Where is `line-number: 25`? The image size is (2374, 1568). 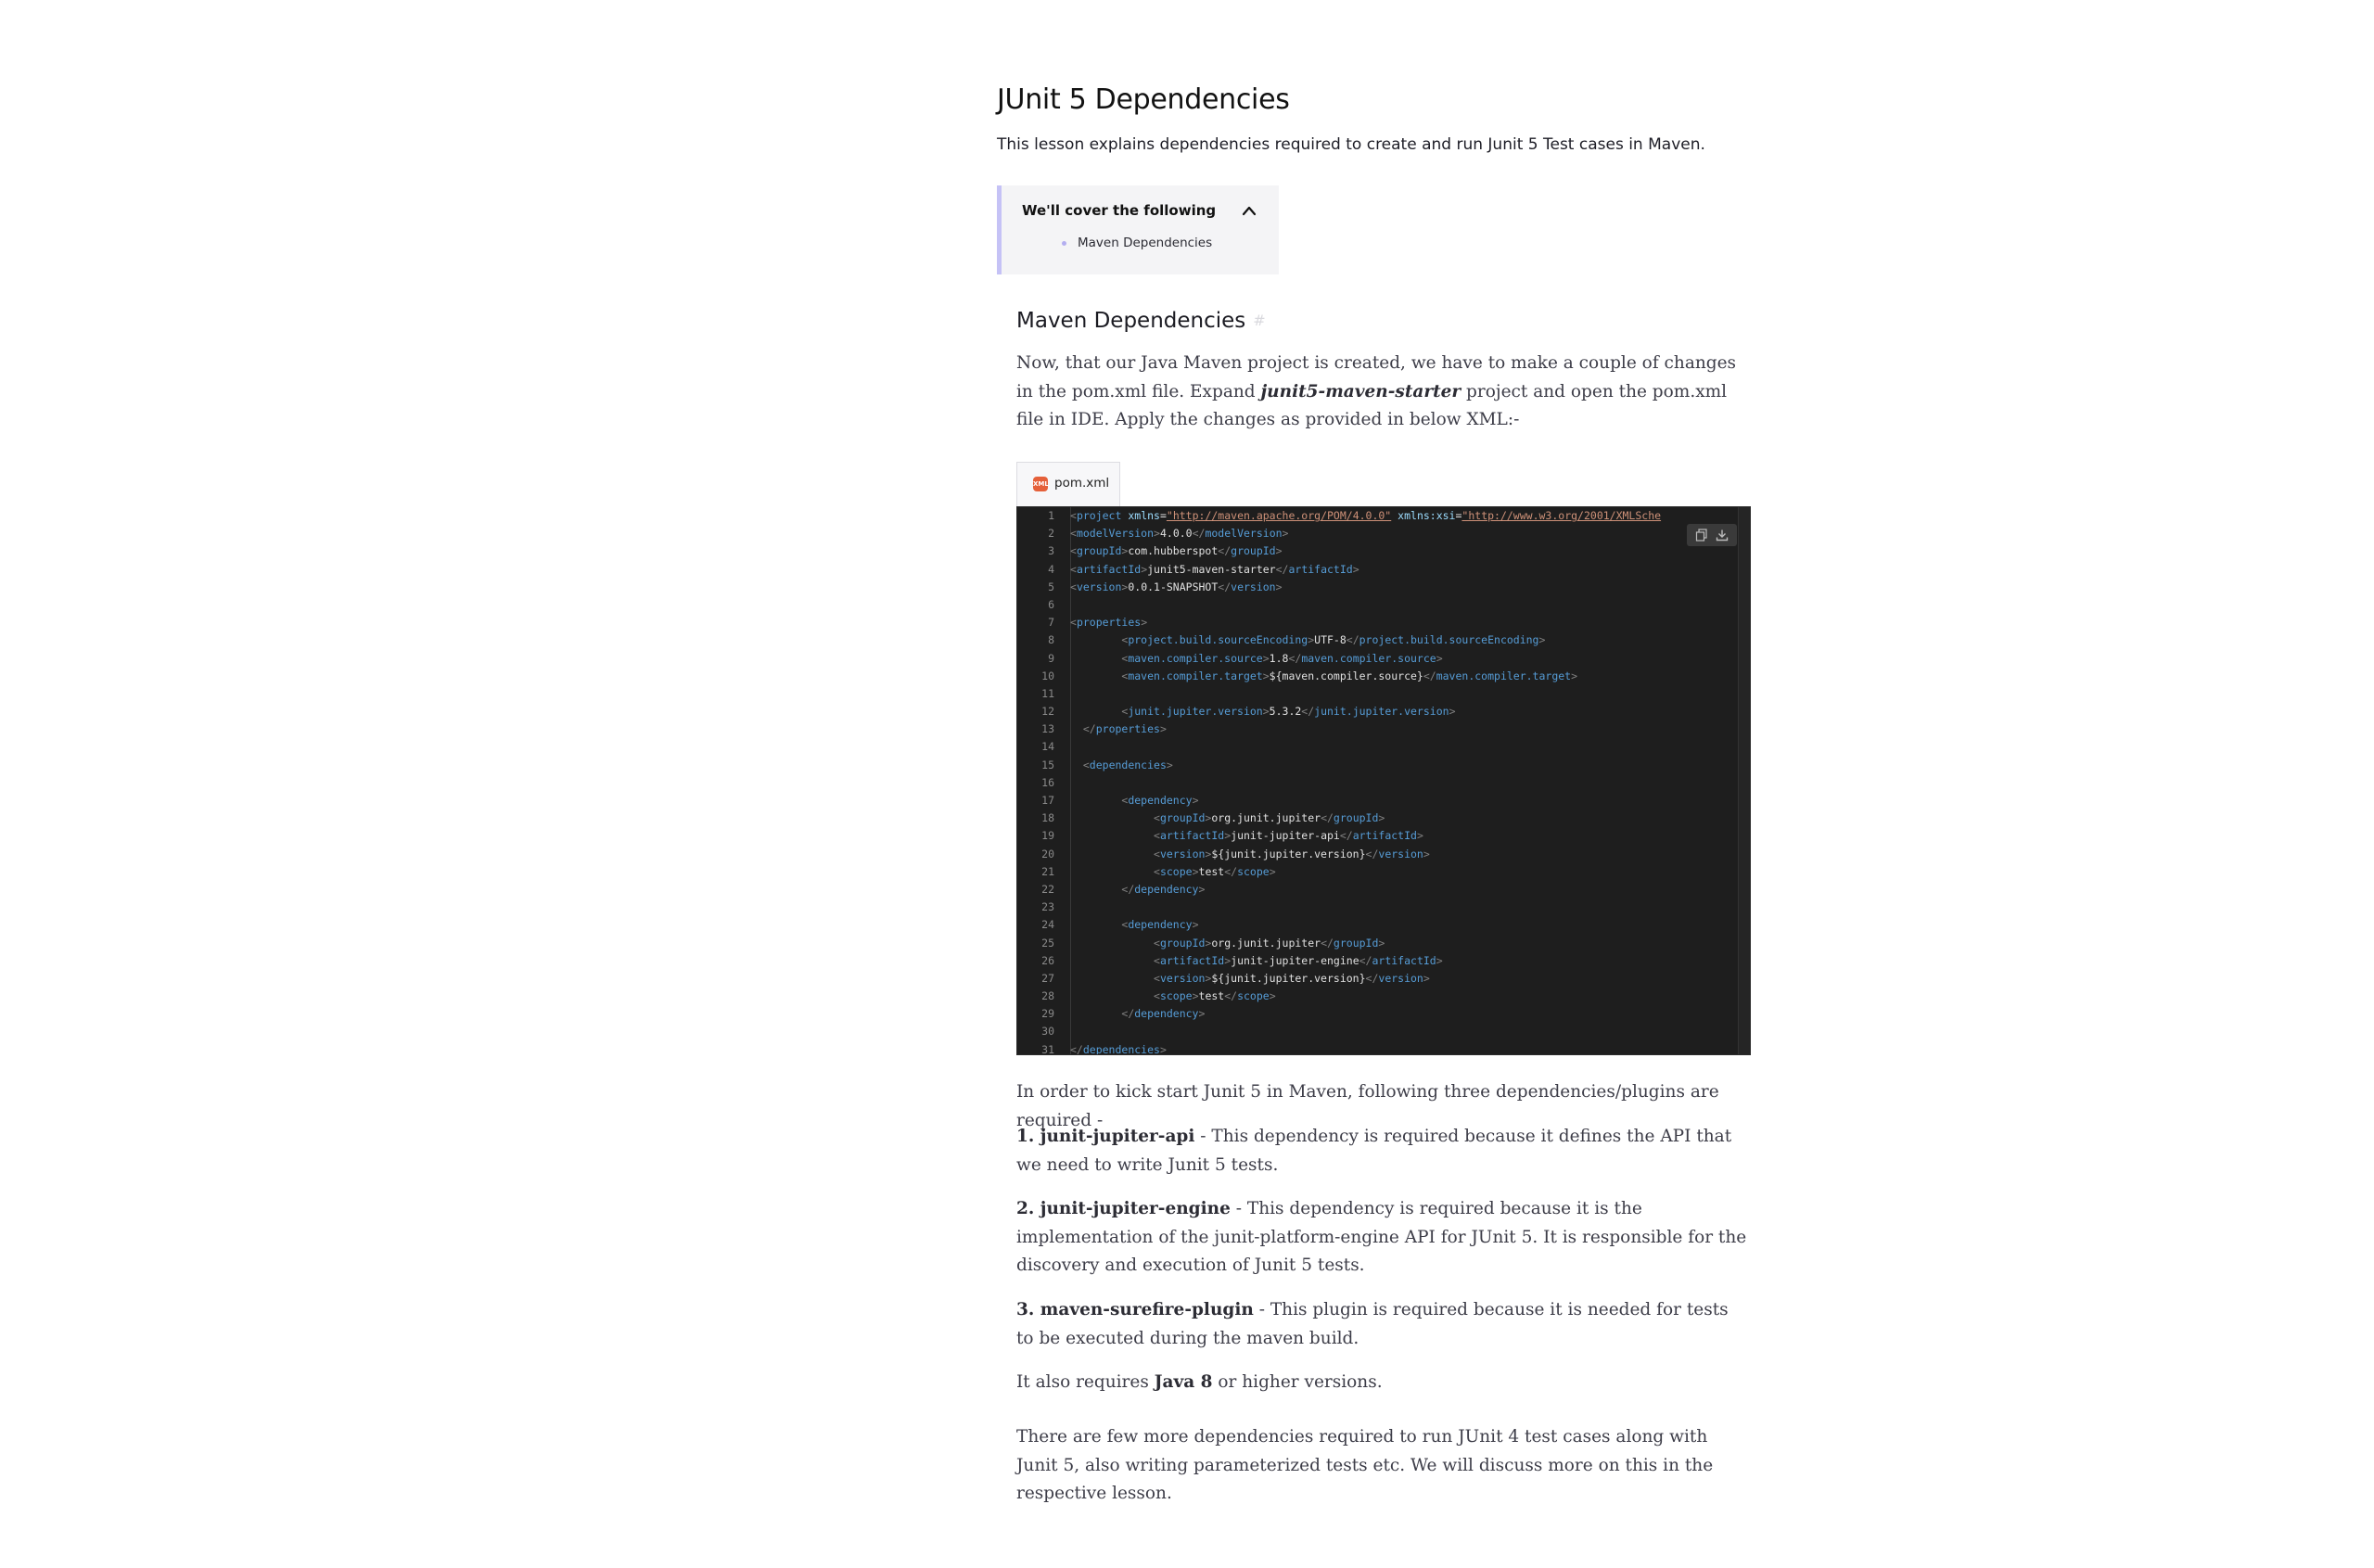
line-number: 25 is located at coordinates (1047, 943).